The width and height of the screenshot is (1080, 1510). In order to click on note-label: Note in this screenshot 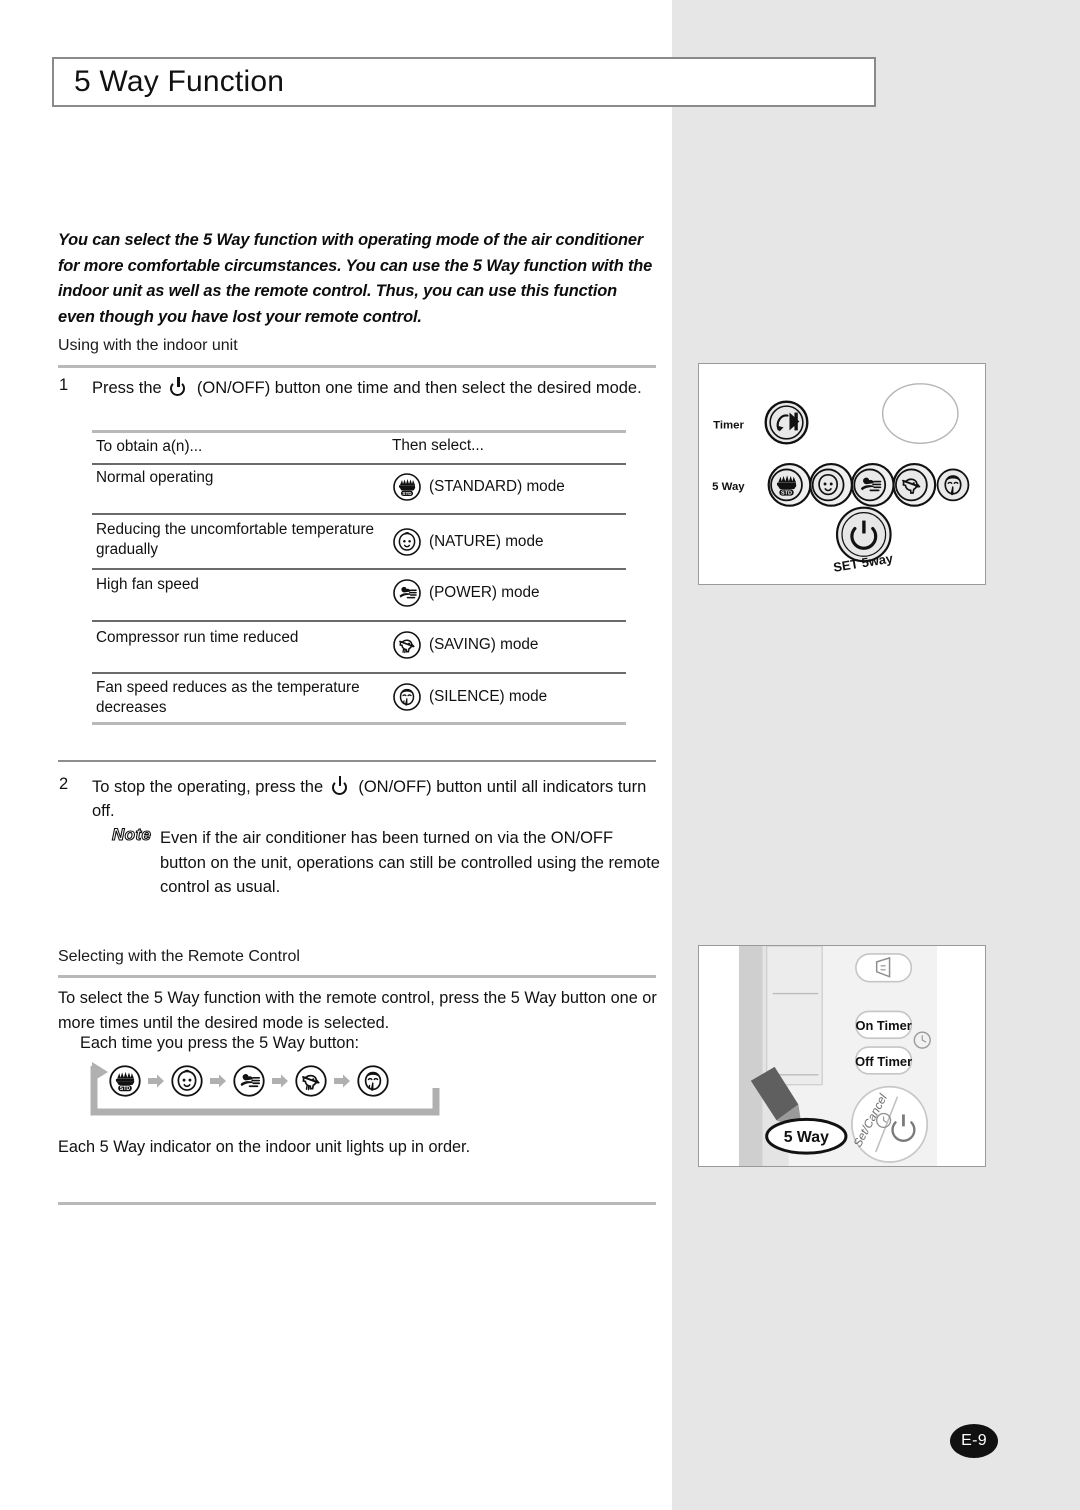, I will do `click(131, 834)`.